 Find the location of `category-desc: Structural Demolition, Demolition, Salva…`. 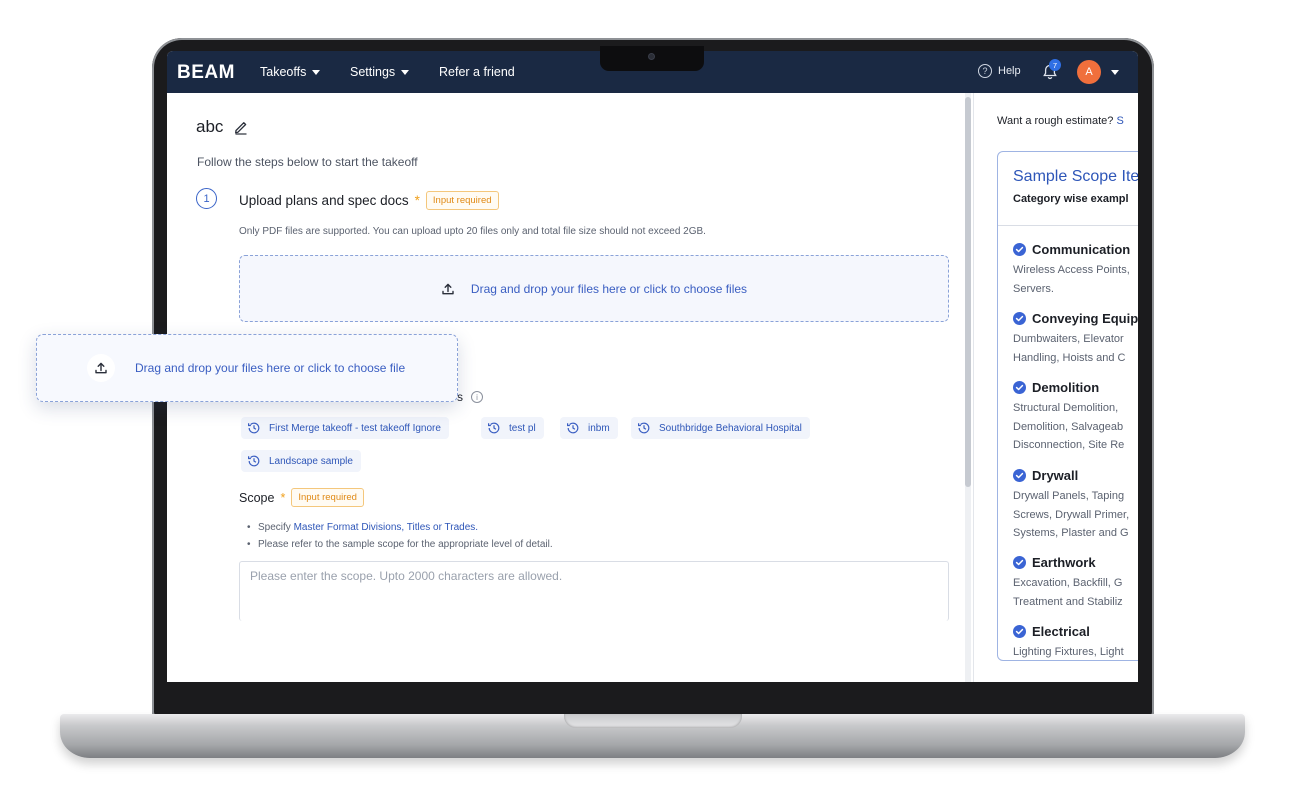

category-desc: Structural Demolition, Demolition, Salva… is located at coordinates (1069, 426).